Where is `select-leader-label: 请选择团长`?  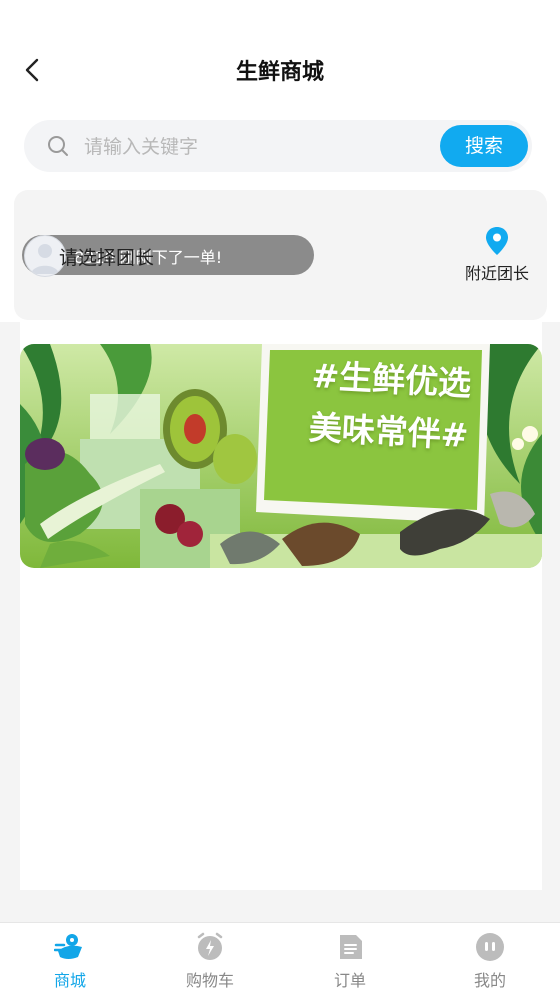
select-leader-label: 请选择团长 is located at coordinates (106, 256).